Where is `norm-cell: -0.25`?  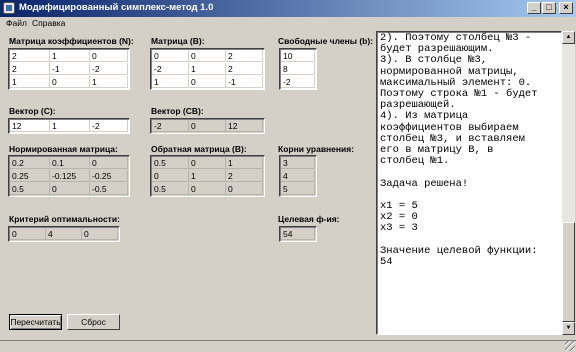 norm-cell: -0.25 is located at coordinates (109, 176).